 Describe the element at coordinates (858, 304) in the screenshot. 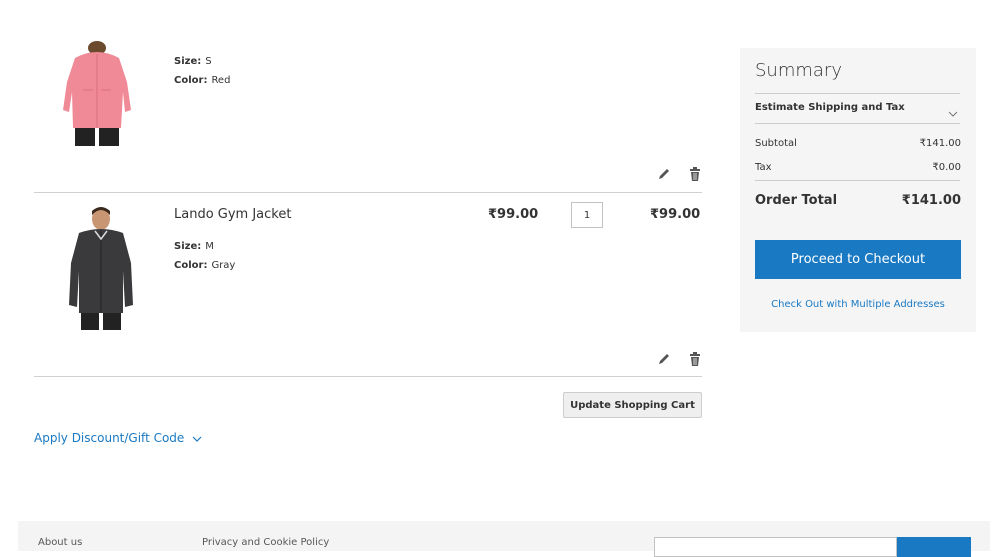

I see `multi-address-checkout-link: Check Out with Multiple Addresses` at that location.